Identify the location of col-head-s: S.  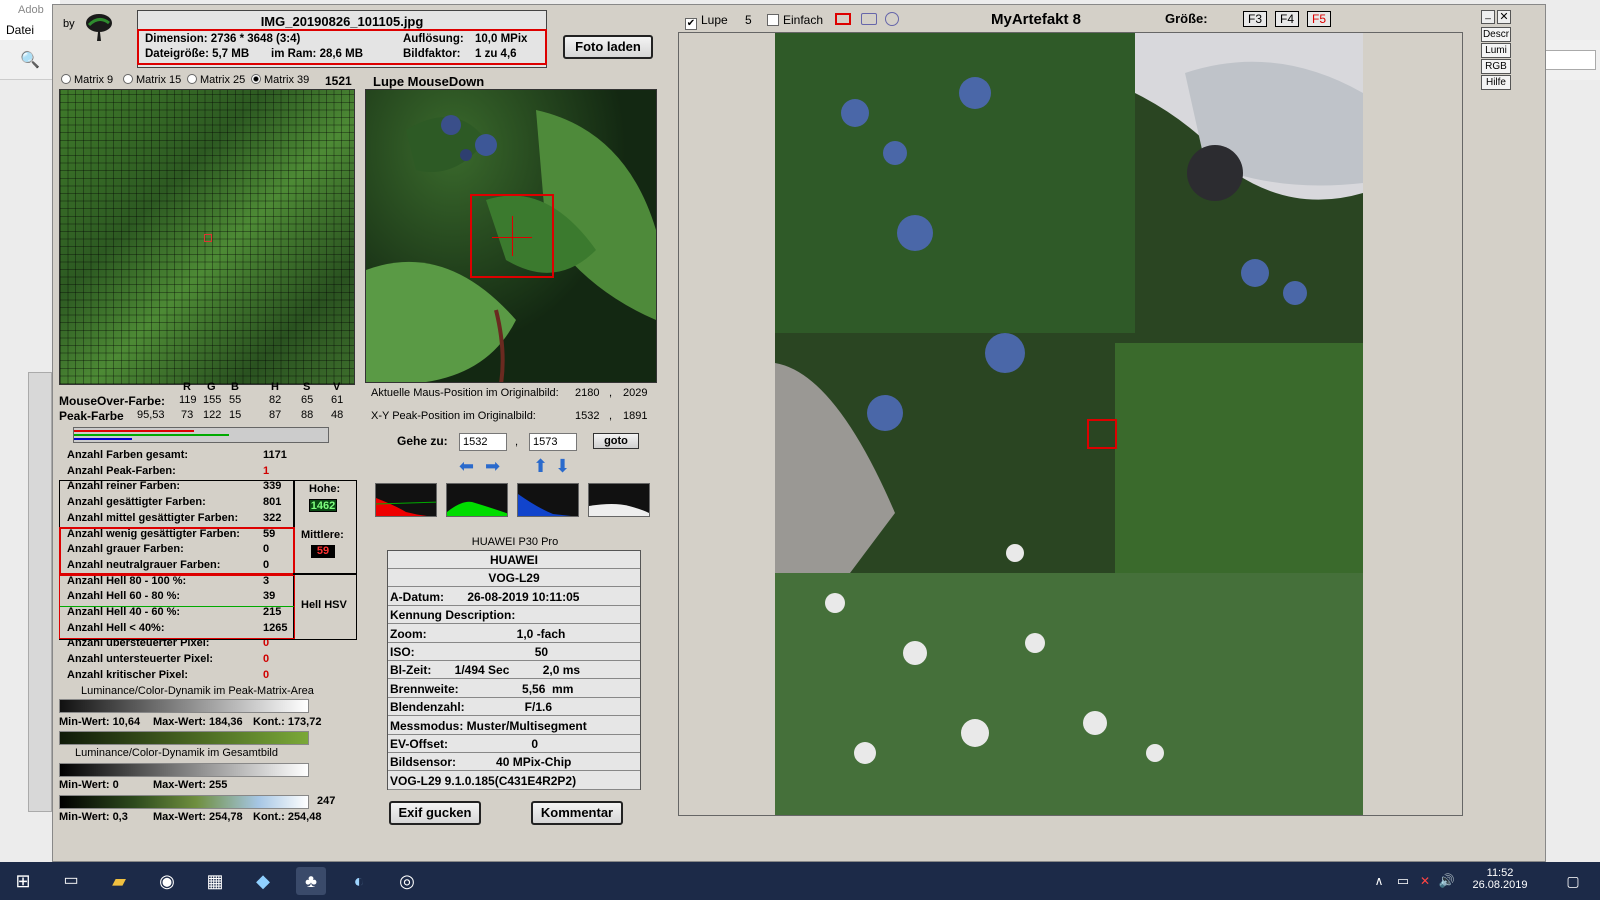
(307, 387).